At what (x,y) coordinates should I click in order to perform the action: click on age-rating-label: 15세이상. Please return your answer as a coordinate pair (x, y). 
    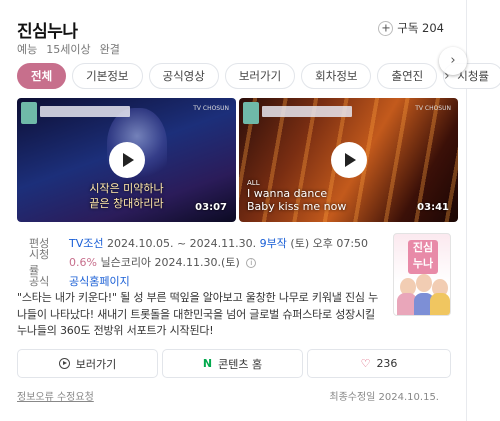
    Looking at the image, I should click on (68, 49).